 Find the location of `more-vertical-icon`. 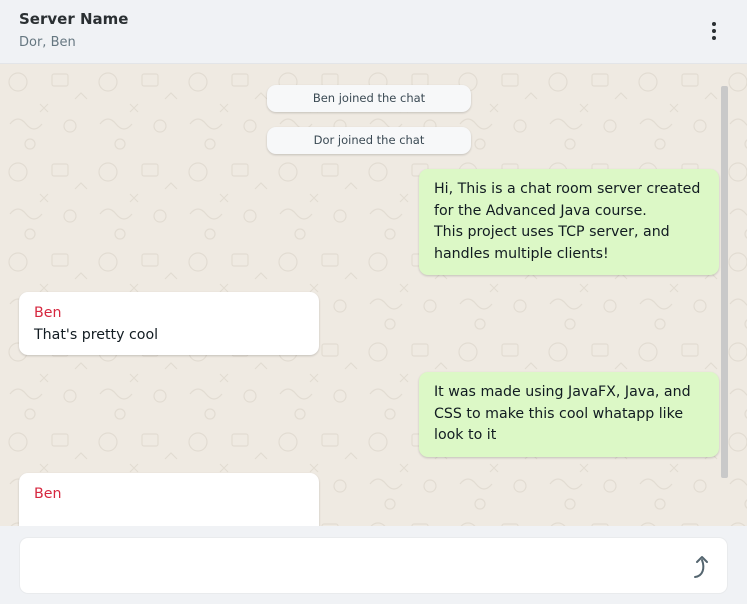

more-vertical-icon is located at coordinates (714, 31).